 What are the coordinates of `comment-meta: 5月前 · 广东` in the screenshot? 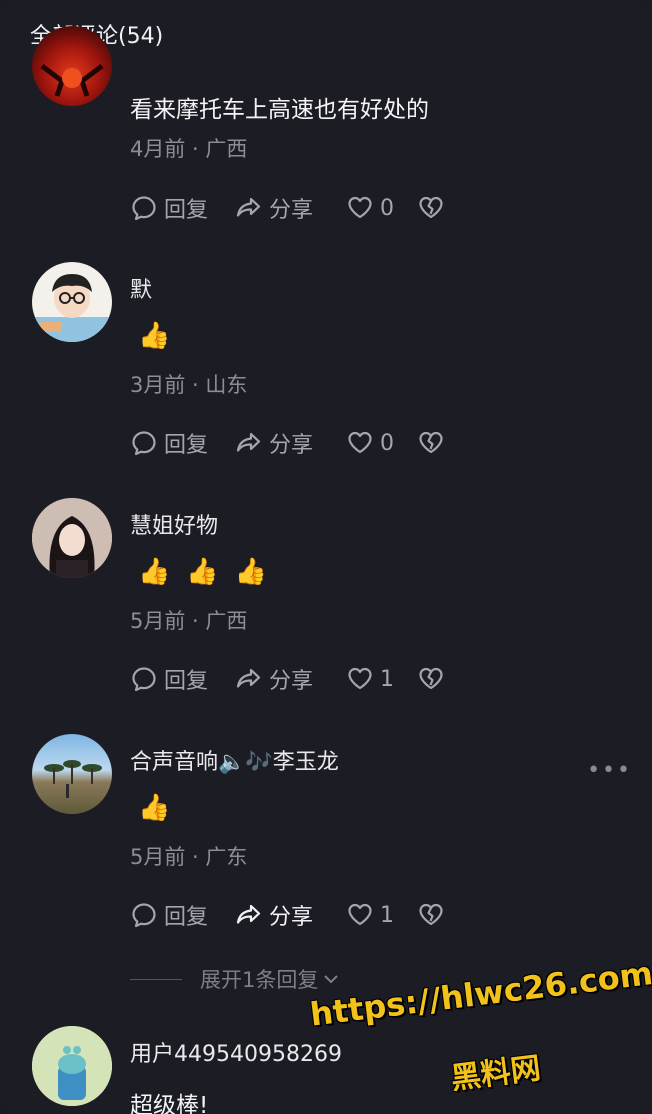 It's located at (189, 857).